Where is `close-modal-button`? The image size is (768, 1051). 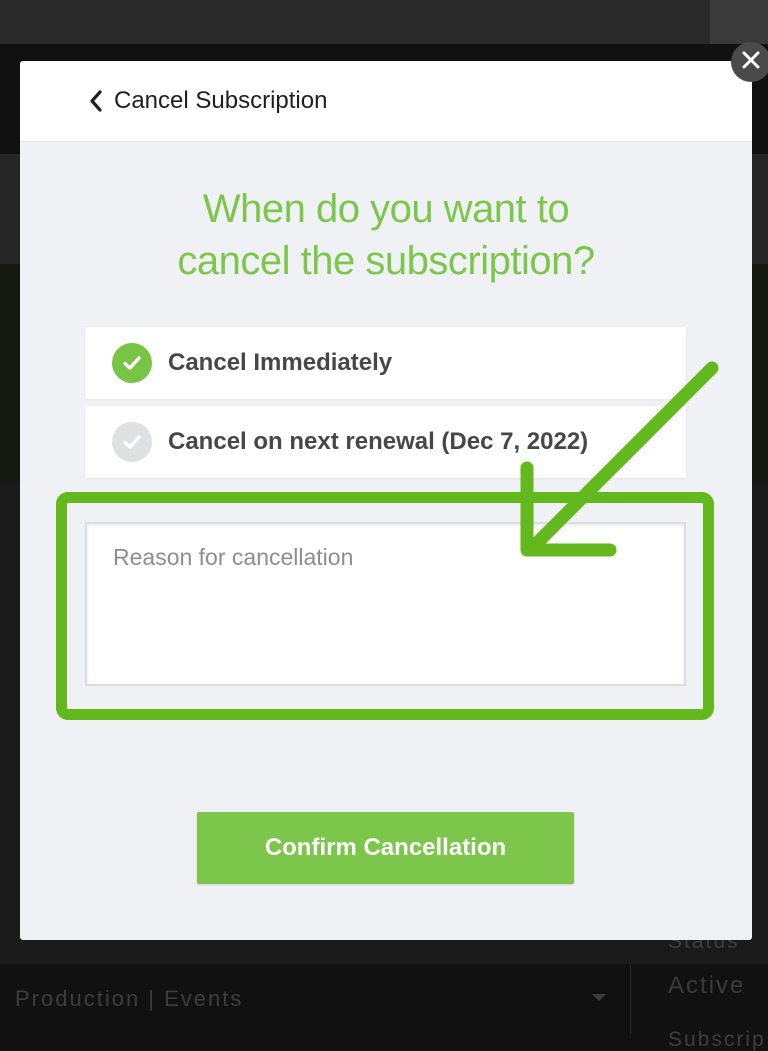
close-modal-button is located at coordinates (749, 62).